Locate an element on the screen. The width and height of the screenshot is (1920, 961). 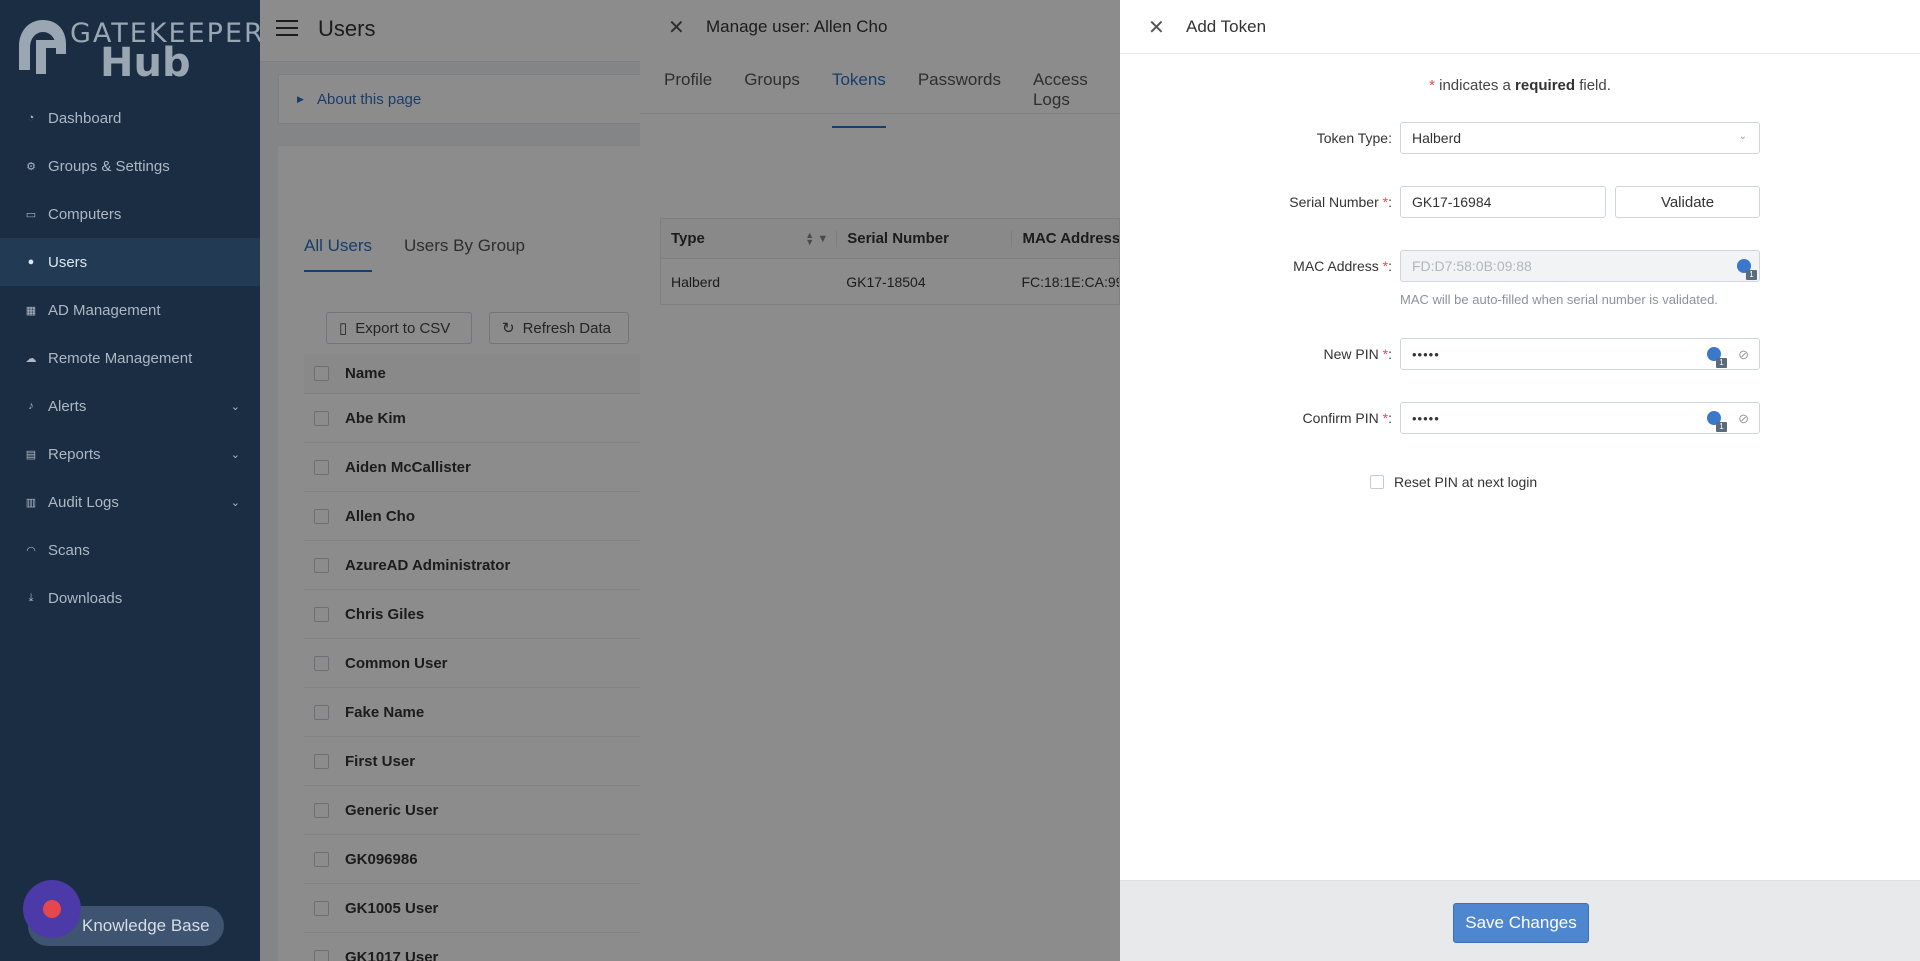
sidebar-item-label: Computers is located at coordinates (85, 214).